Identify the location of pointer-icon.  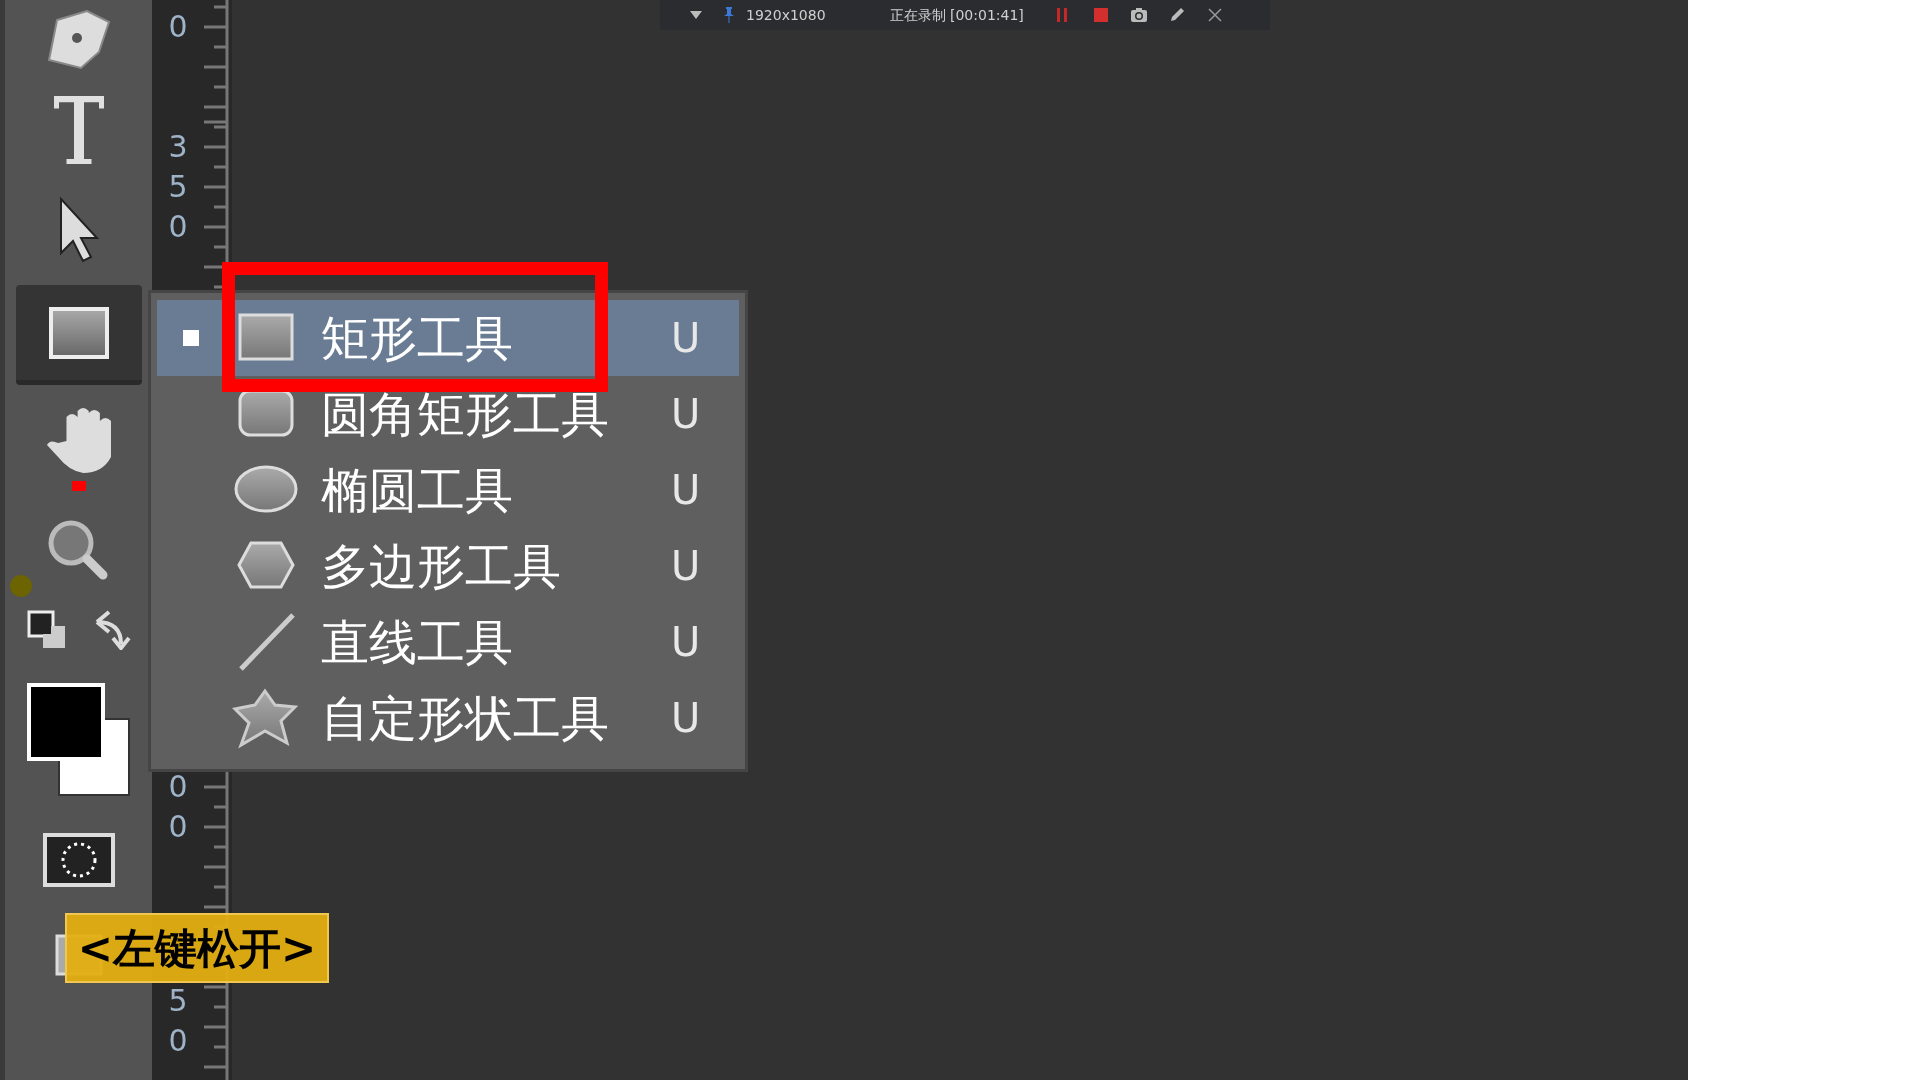
(78, 230).